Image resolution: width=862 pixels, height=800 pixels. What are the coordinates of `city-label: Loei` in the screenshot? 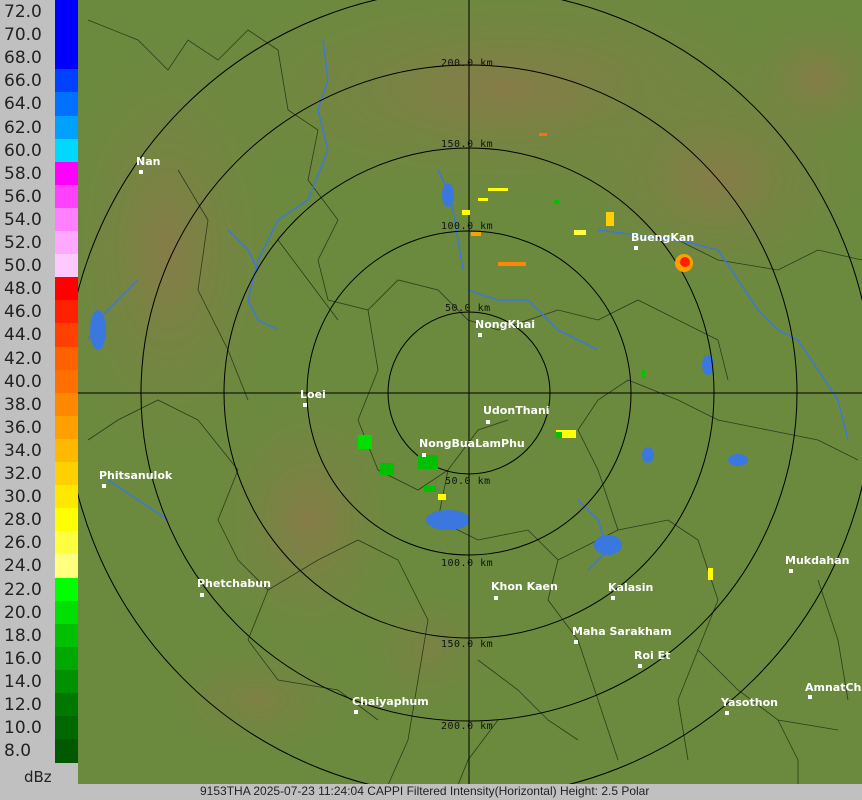 It's located at (313, 394).